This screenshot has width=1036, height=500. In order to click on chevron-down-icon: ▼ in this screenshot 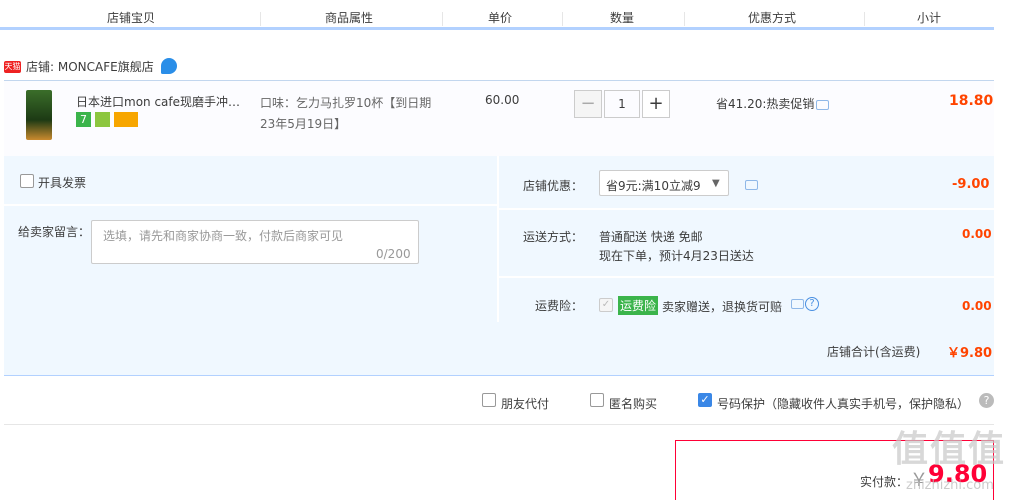, I will do `click(716, 183)`.